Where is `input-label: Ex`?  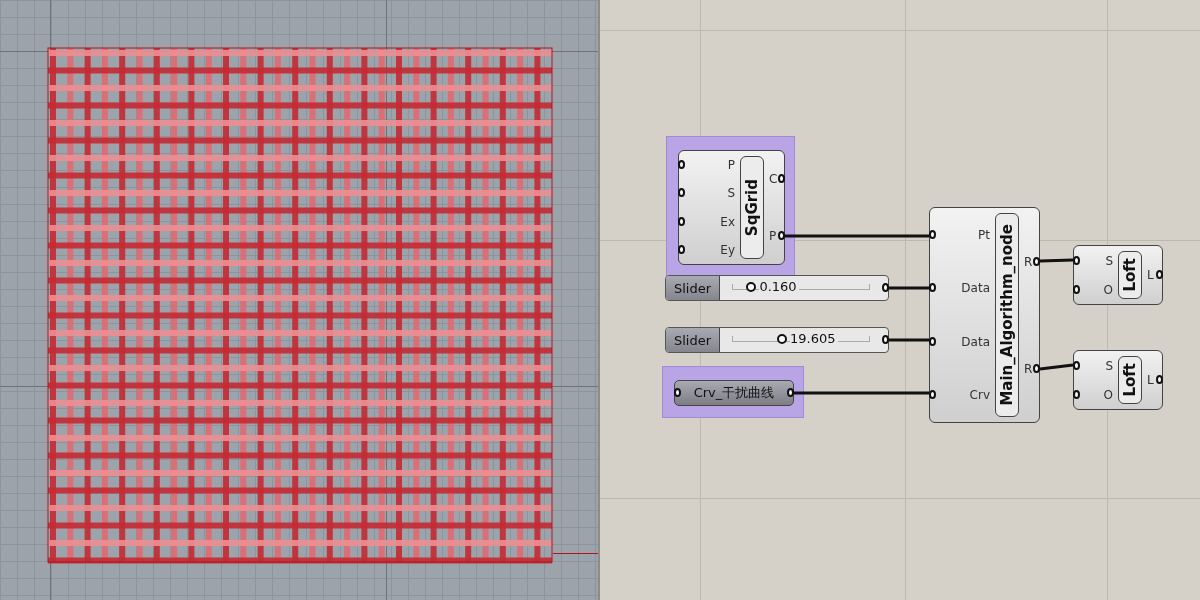
input-label: Ex is located at coordinates (727, 221).